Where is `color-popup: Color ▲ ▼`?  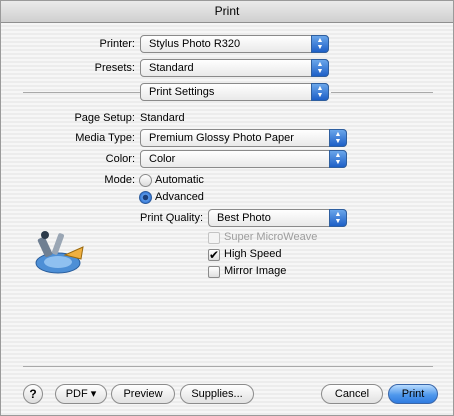 color-popup: Color ▲ ▼ is located at coordinates (243, 159).